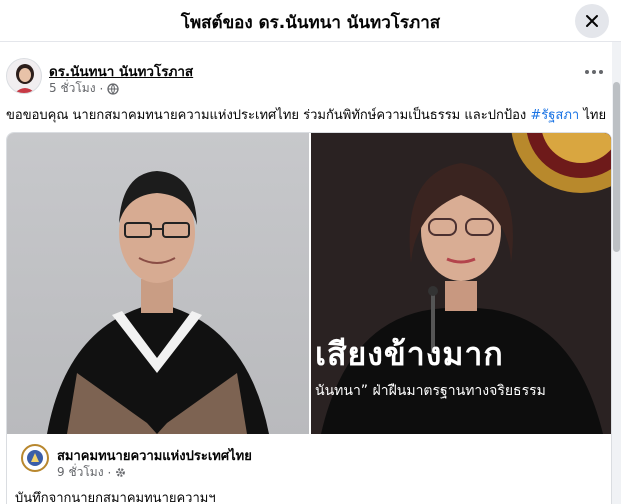  Describe the element at coordinates (72, 88) in the screenshot. I see `post-time: 5 ชั่วโมง` at that location.